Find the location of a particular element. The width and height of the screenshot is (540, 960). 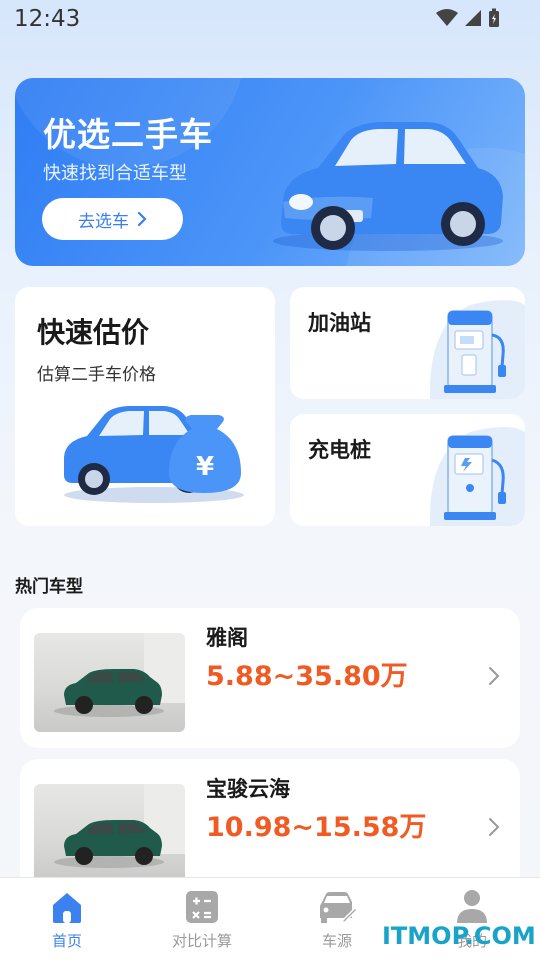

nav-compare-label: 对比计算 is located at coordinates (201, 941).